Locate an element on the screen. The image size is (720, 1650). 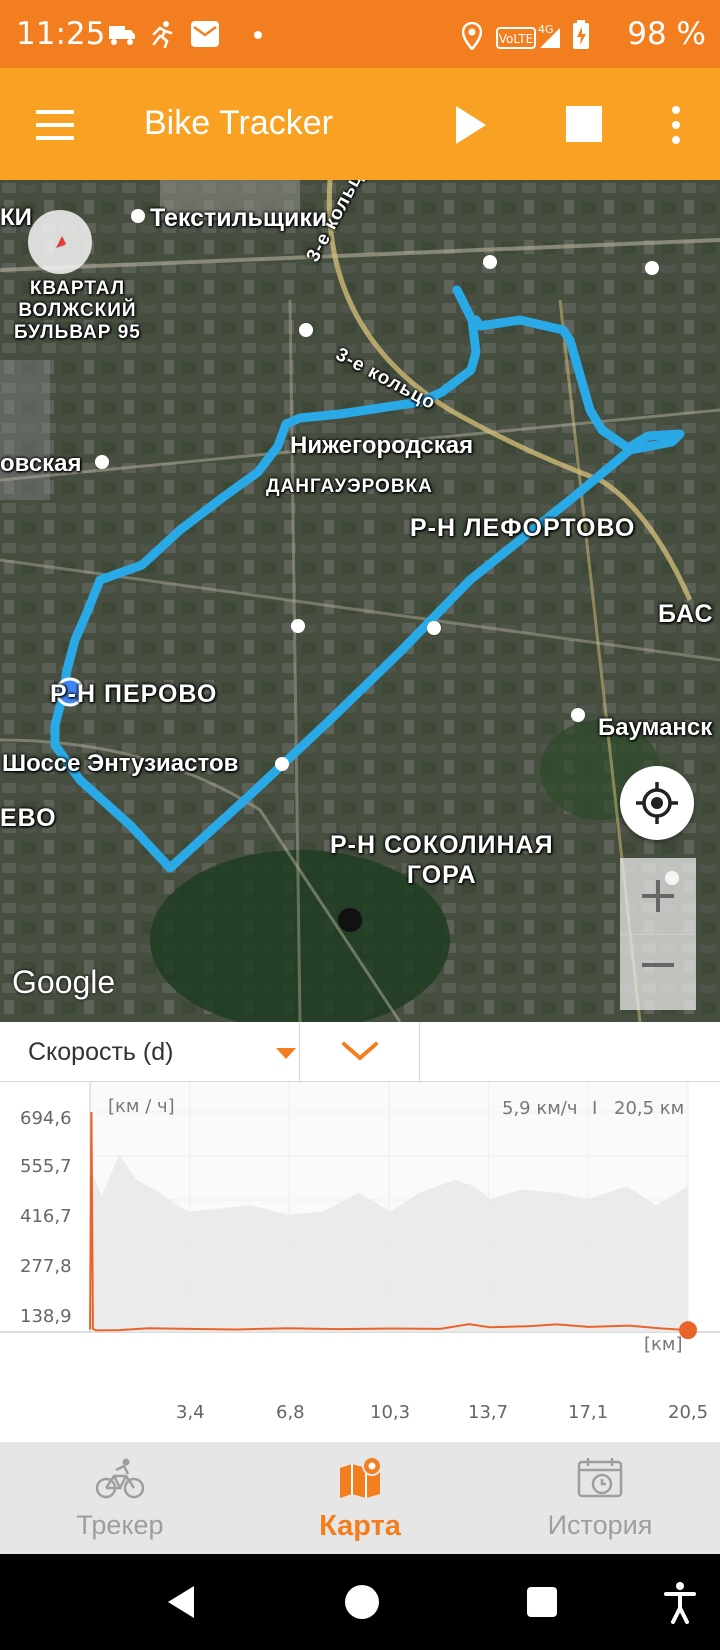
y-tick-label: 694,6 is located at coordinates (46, 1118).